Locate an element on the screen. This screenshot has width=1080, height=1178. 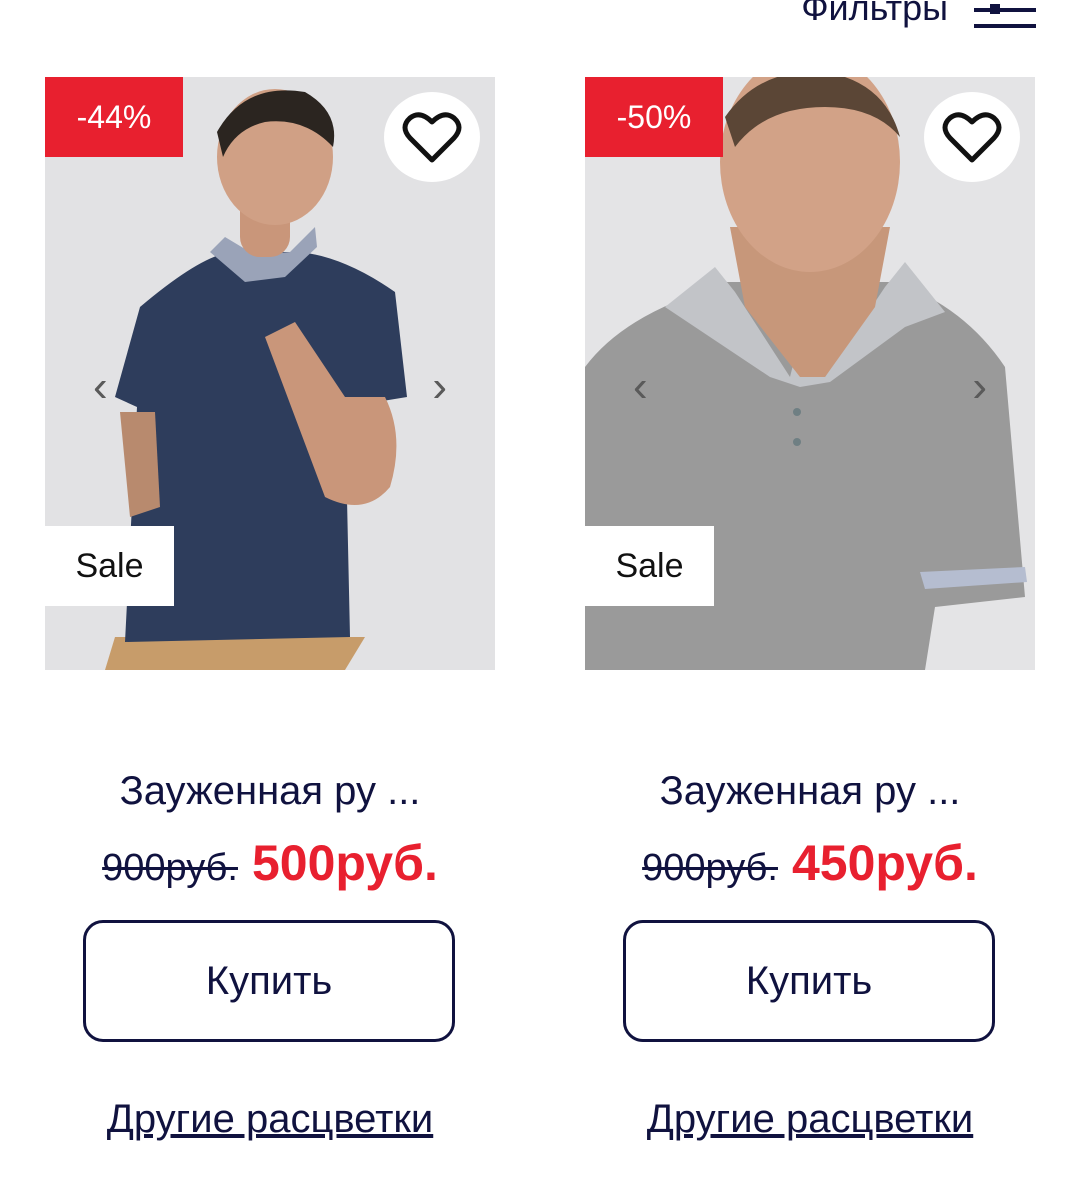
discount-badge: -44% is located at coordinates (114, 117).